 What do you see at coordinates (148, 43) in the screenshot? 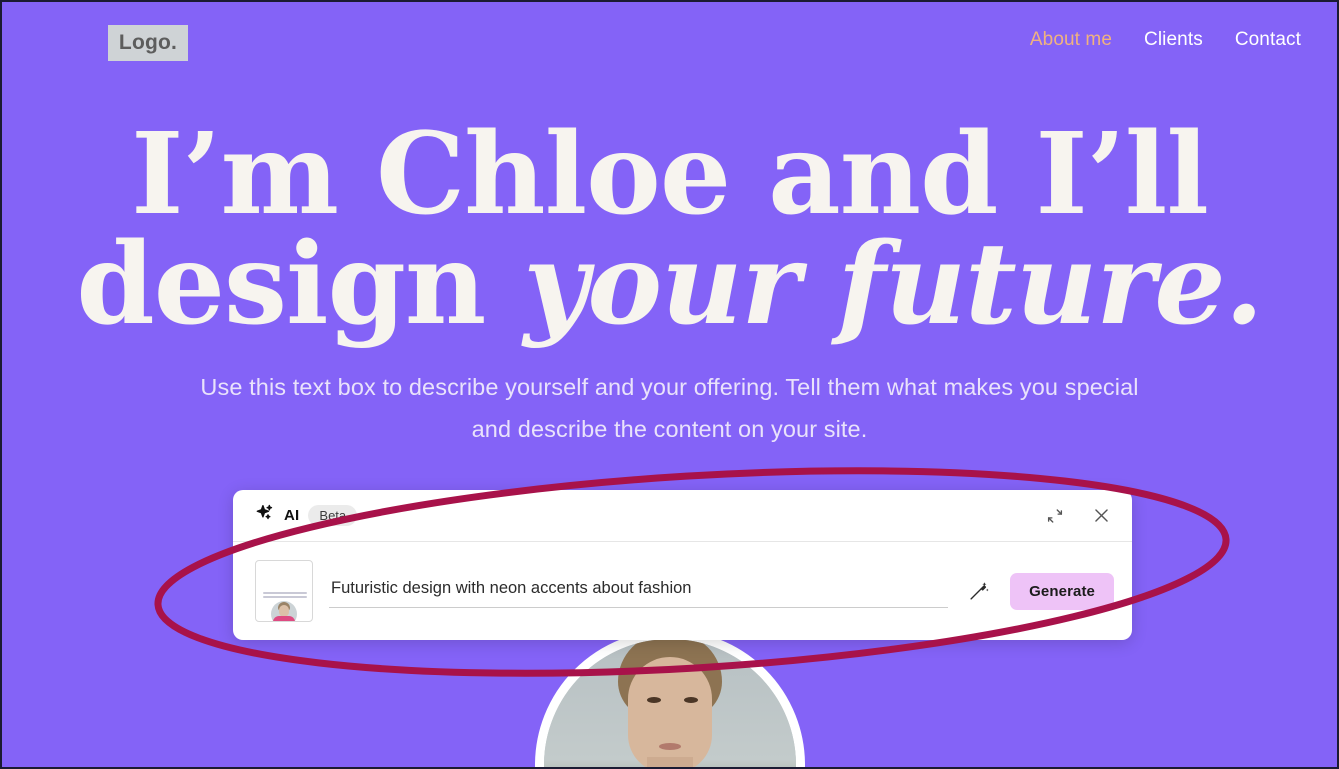
I see `site-logo: Logo.` at bounding box center [148, 43].